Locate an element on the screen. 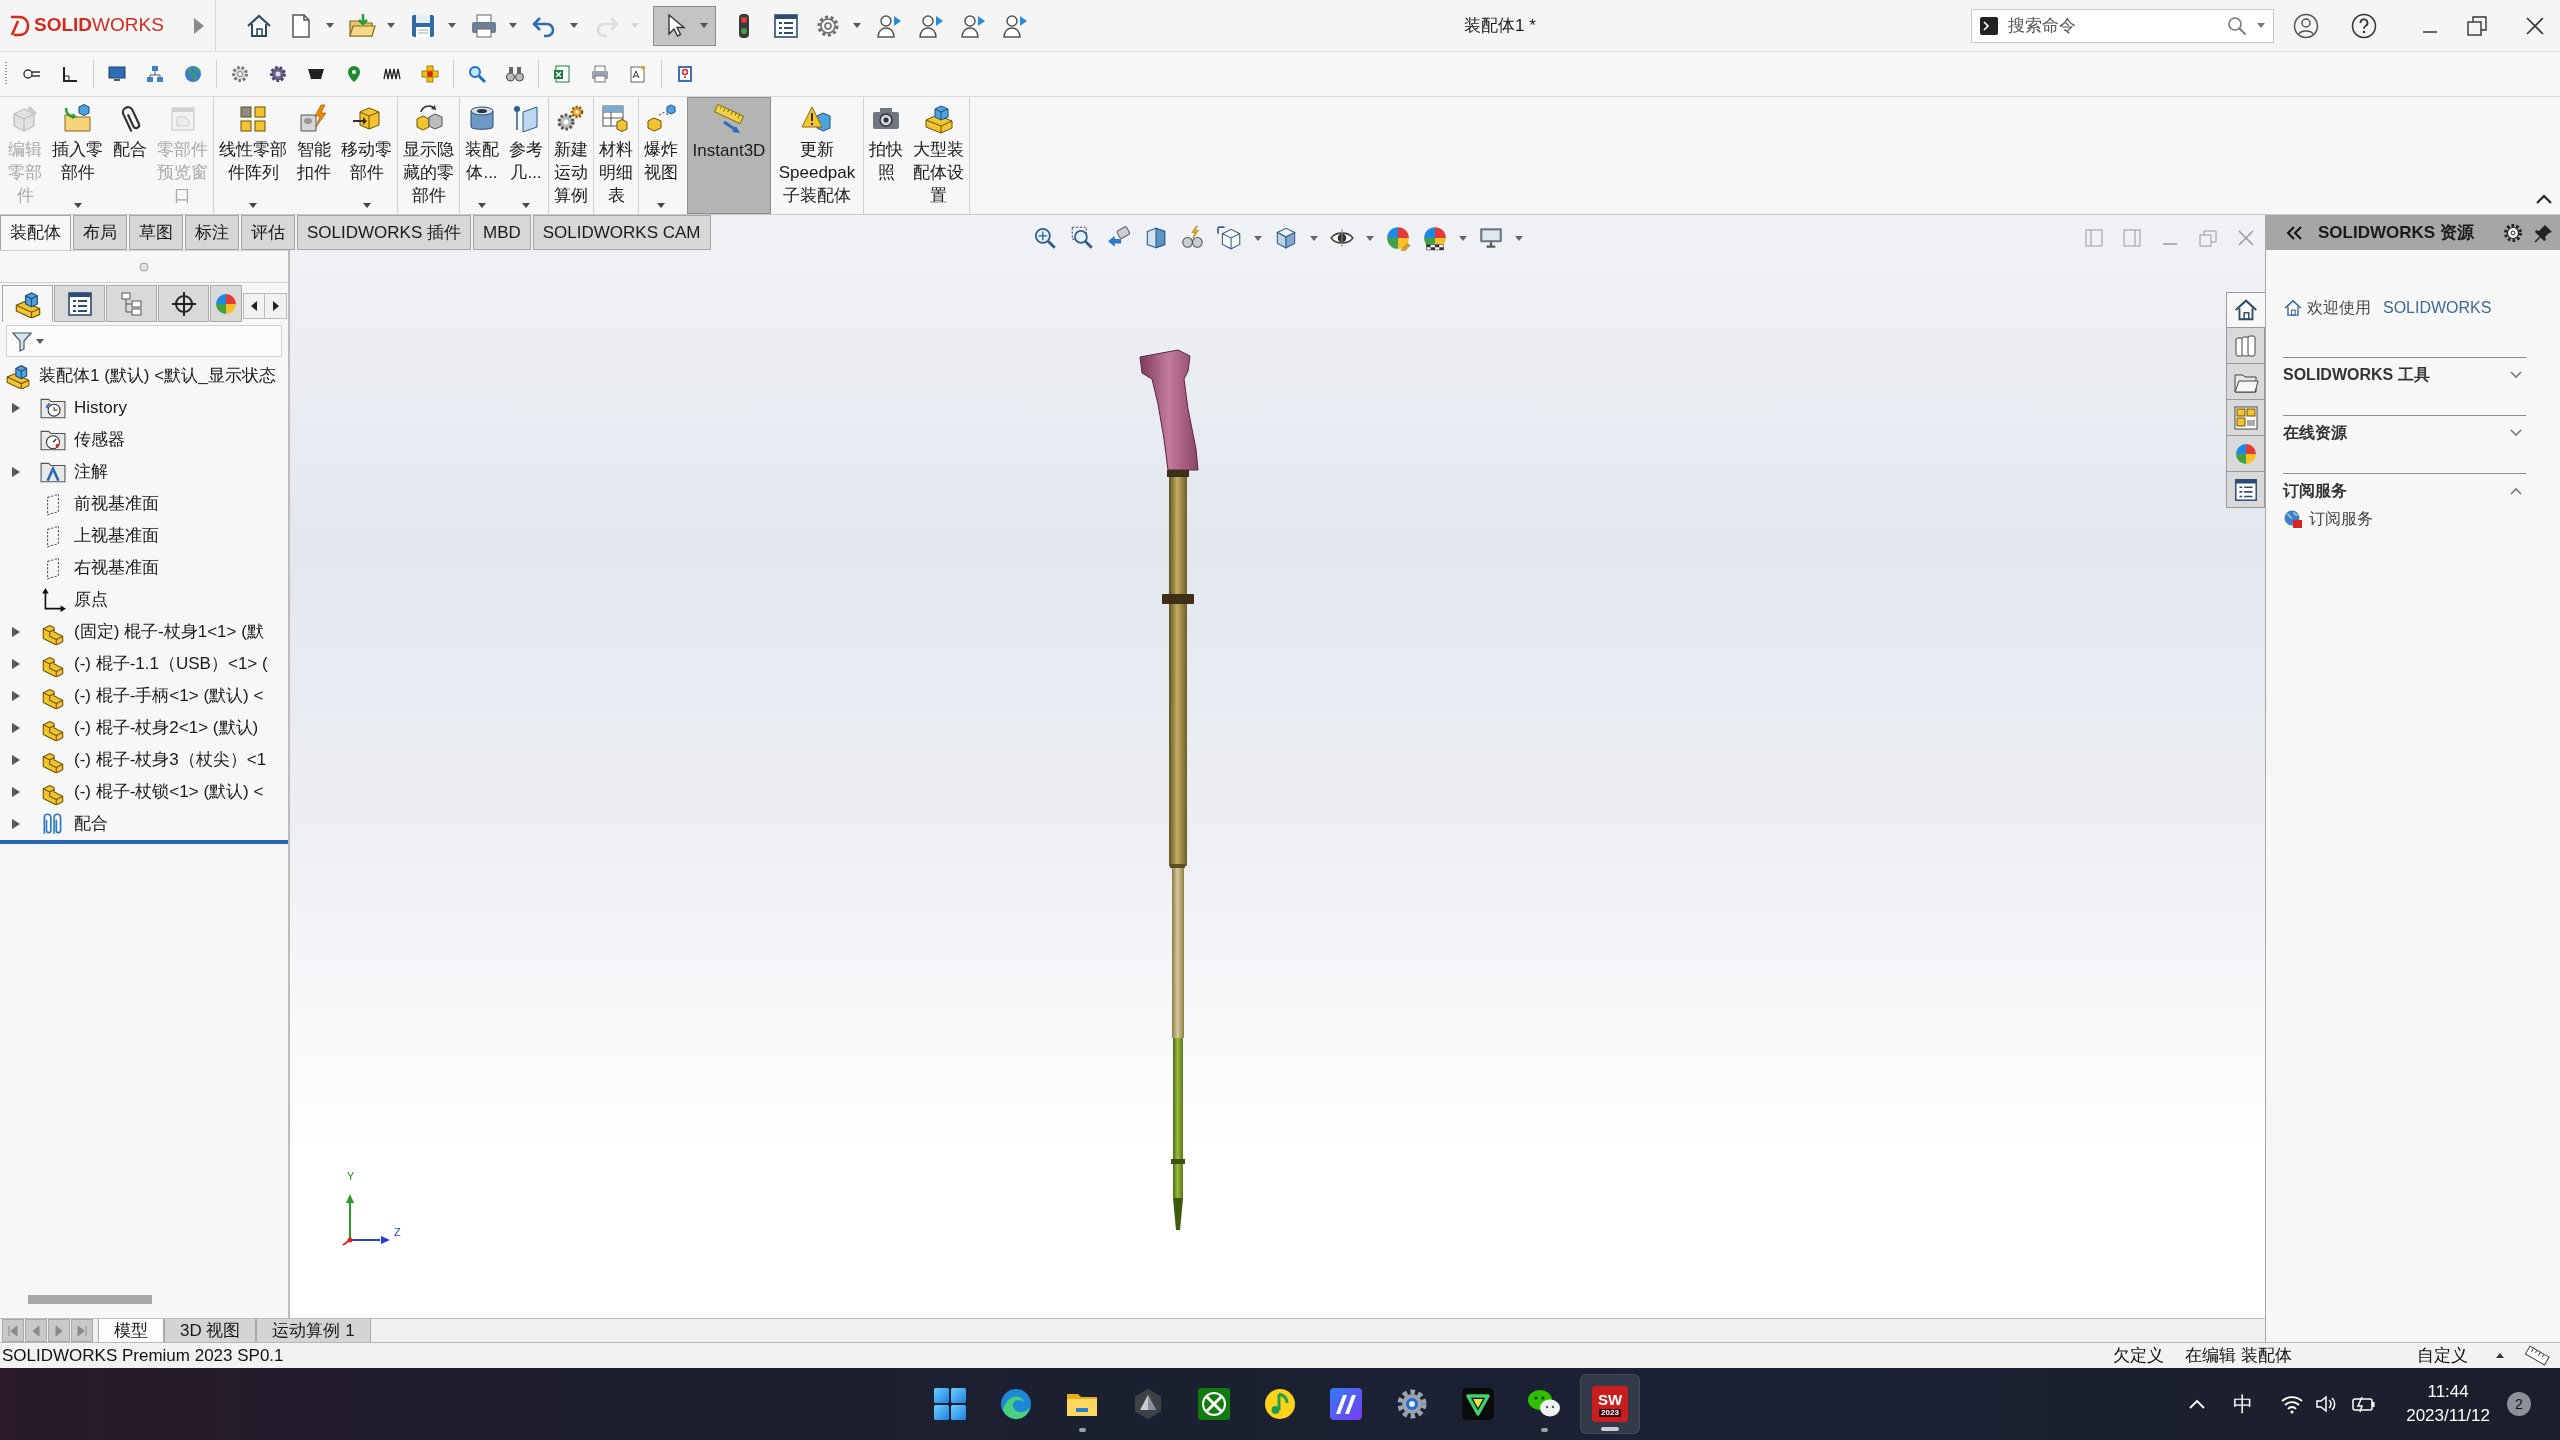  wifi-icon is located at coordinates (2292, 1404).